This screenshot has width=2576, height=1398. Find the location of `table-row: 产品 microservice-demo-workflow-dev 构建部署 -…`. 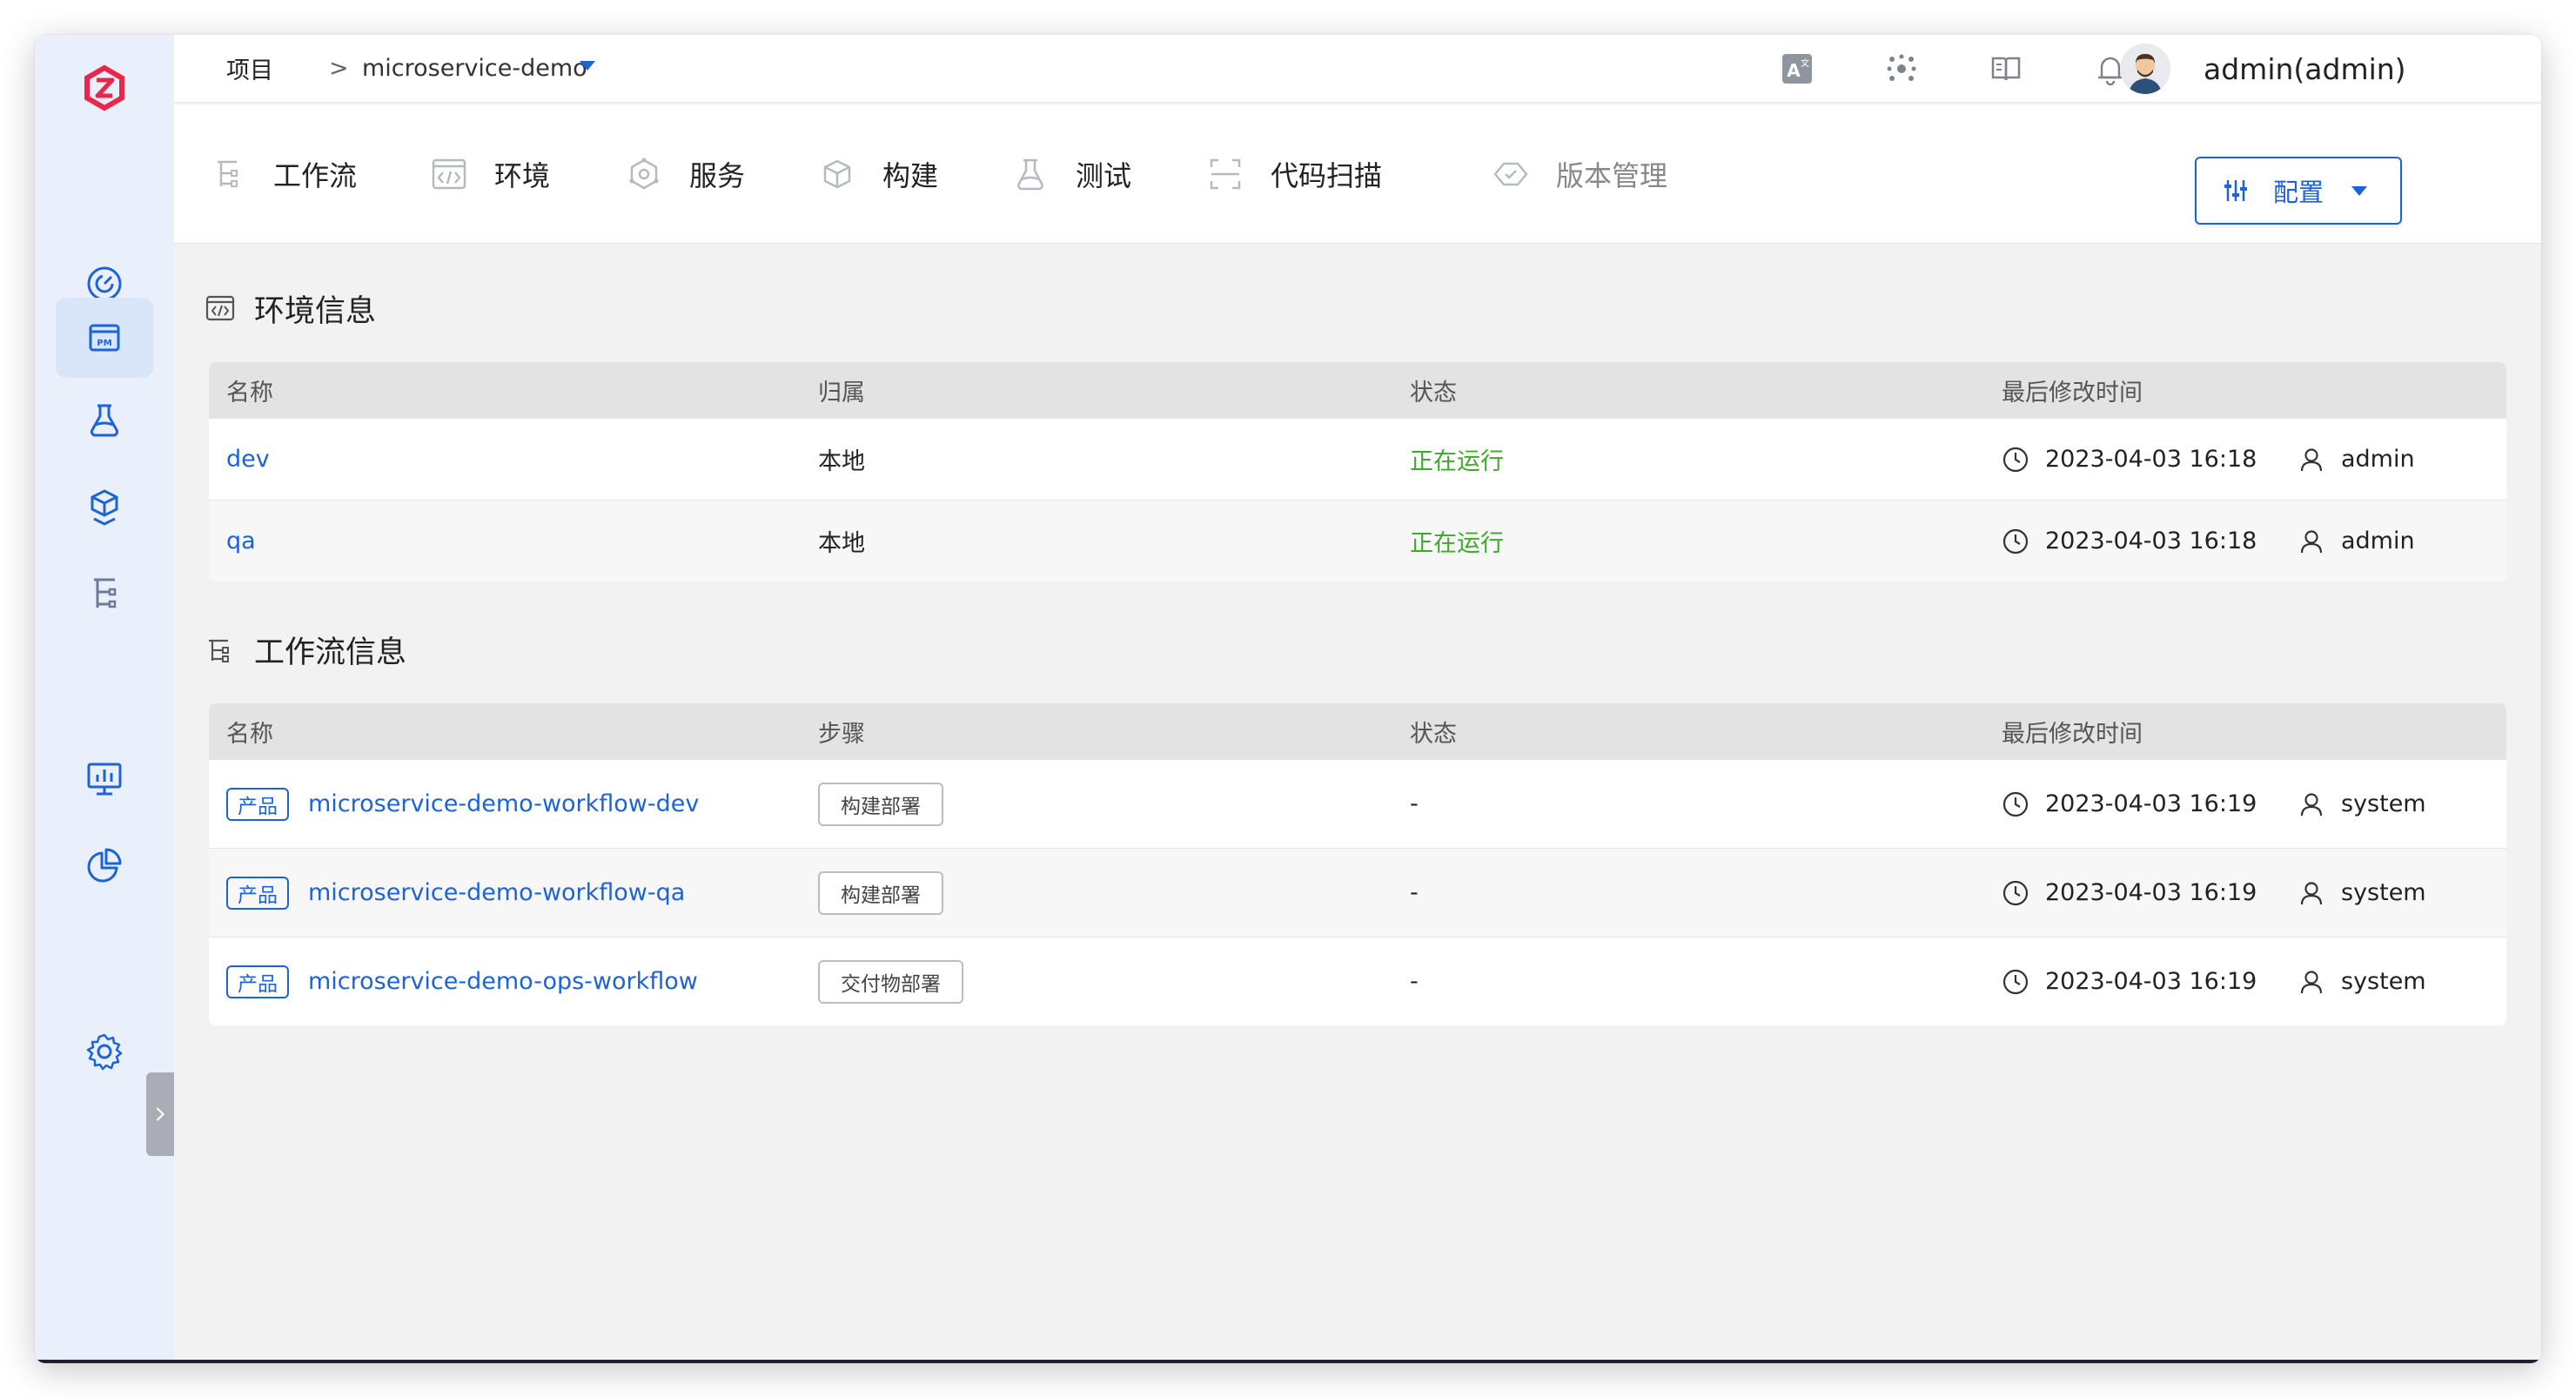

table-row: 产品 microservice-demo-workflow-dev 构建部署 -… is located at coordinates (1357, 803).